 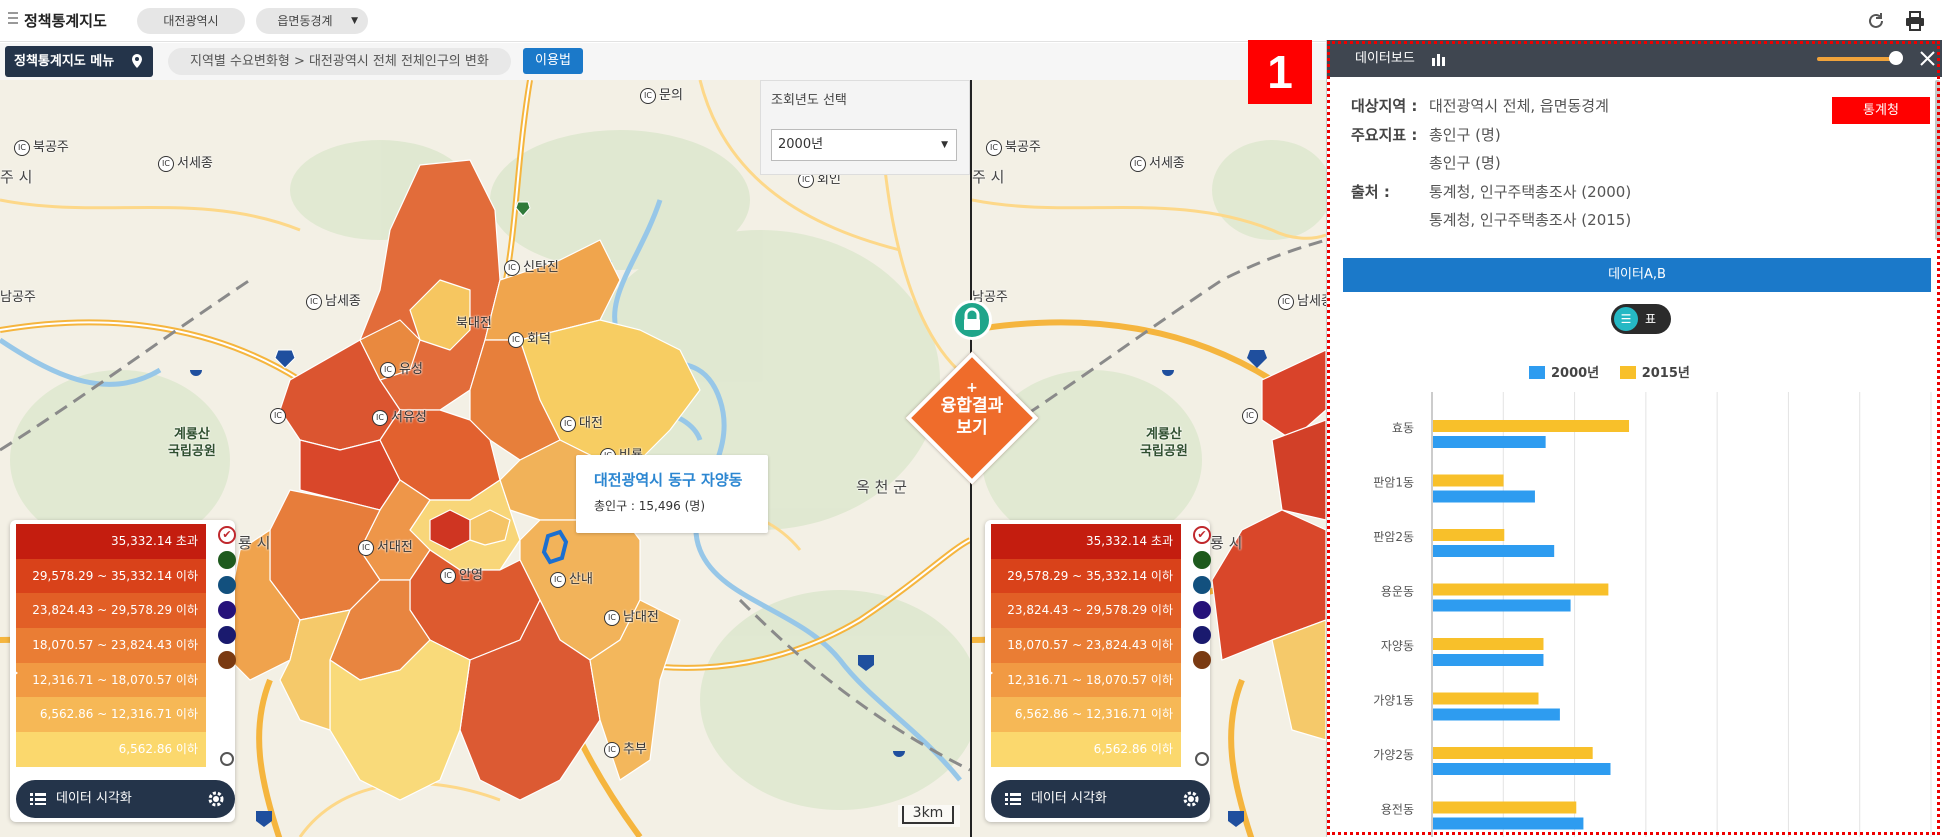 I want to click on table-view-label: 표, so click(x=1650, y=319).